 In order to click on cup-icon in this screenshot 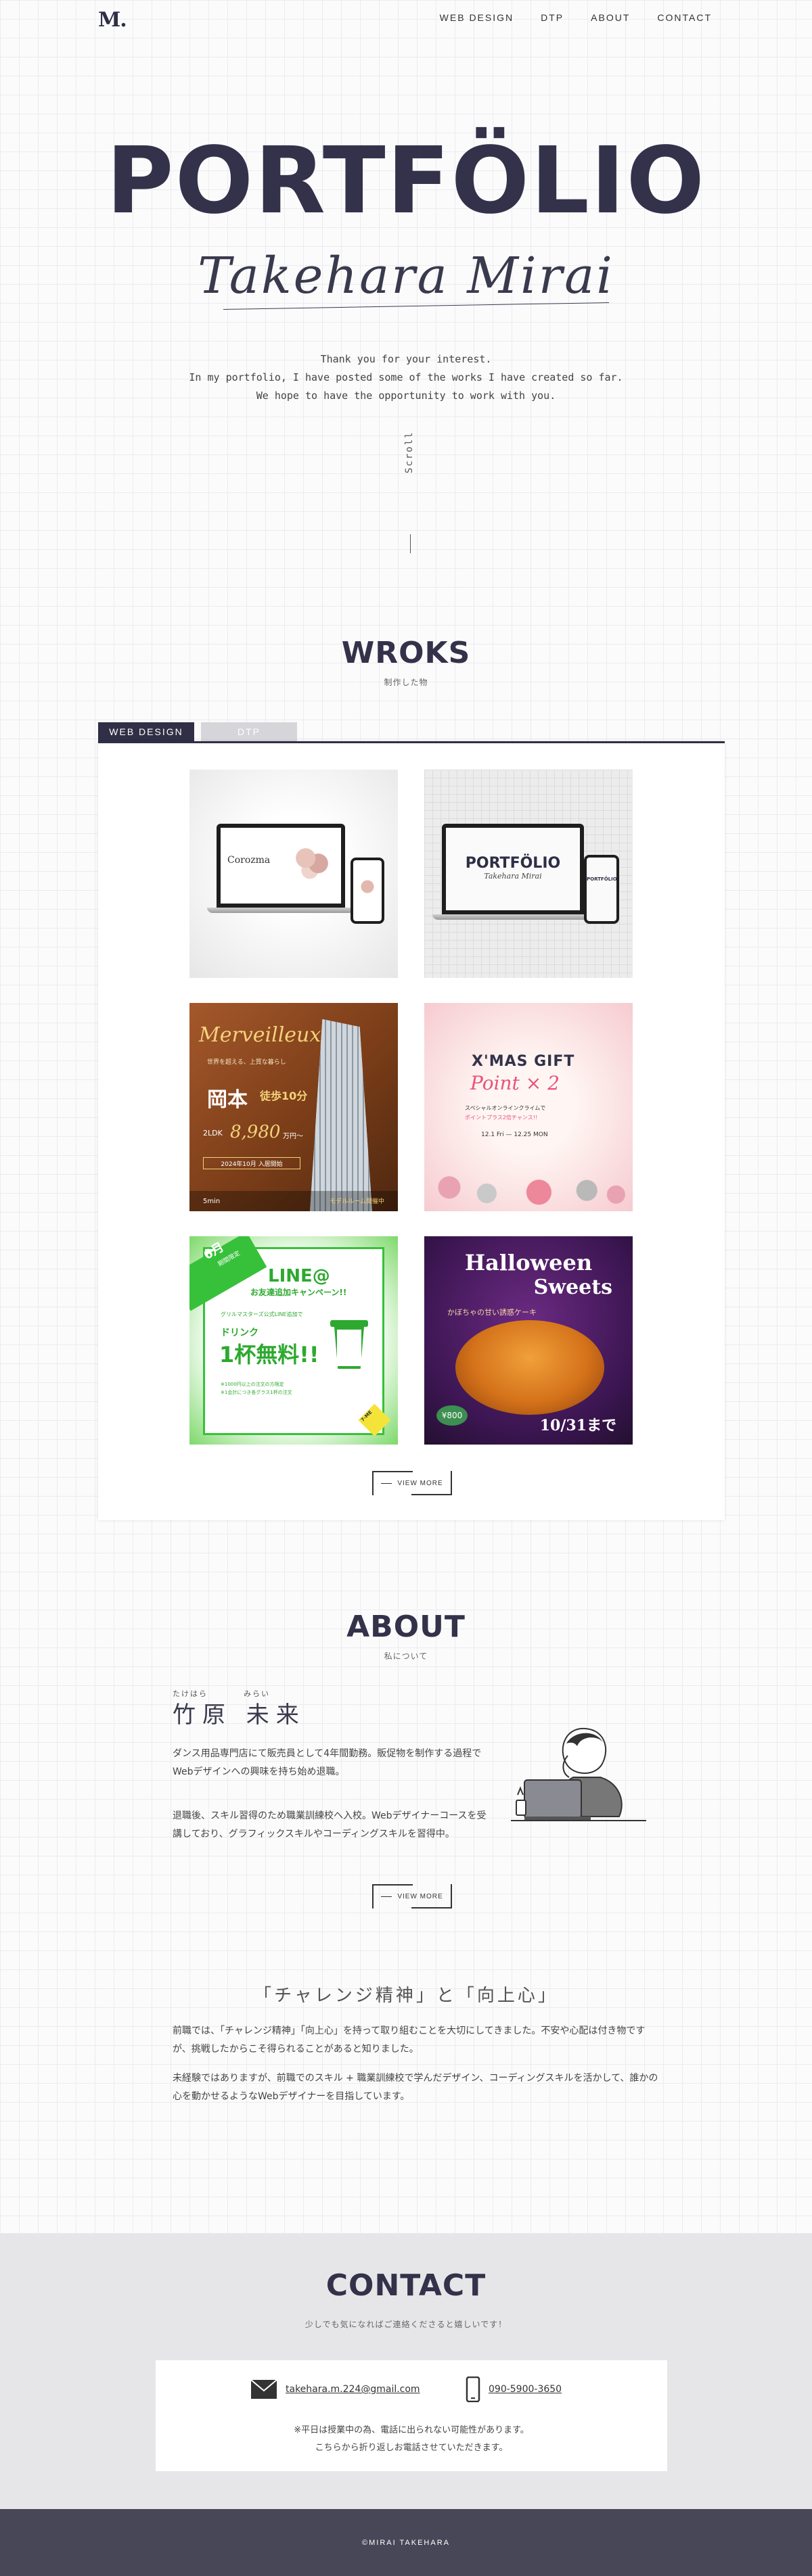, I will do `click(349, 1348)`.